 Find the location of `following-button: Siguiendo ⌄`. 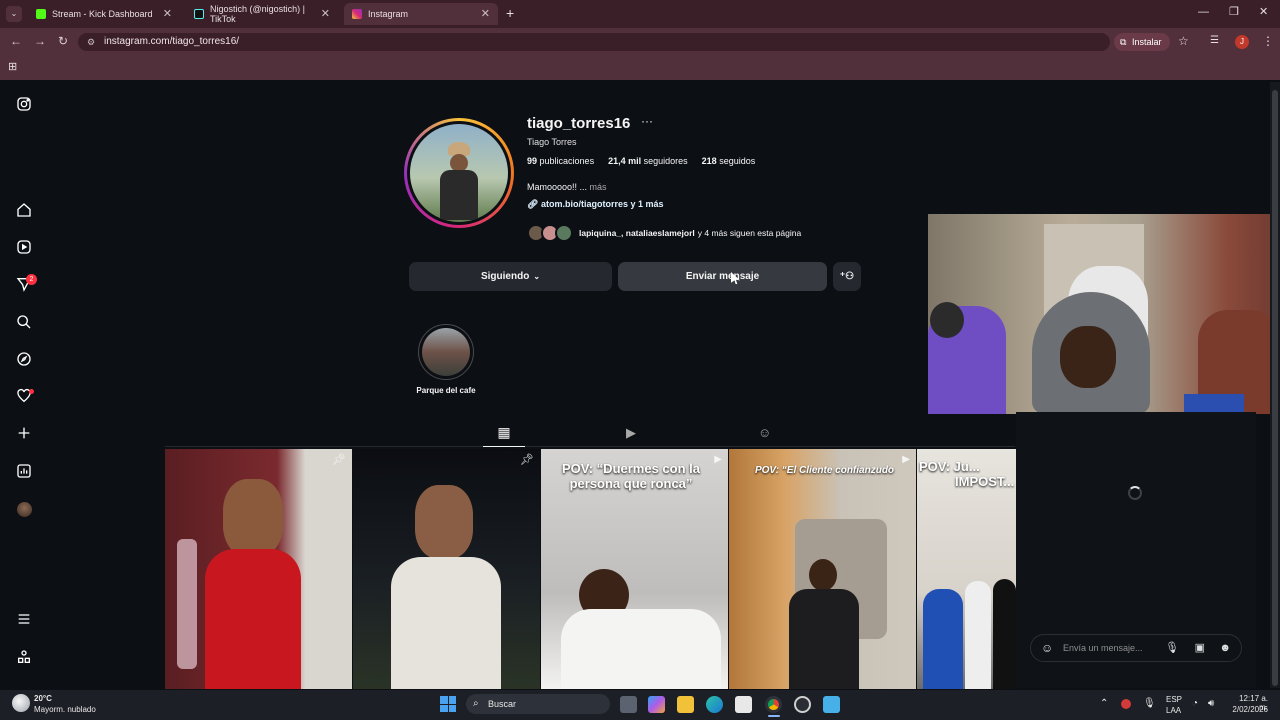

following-button: Siguiendo ⌄ is located at coordinates (510, 276).